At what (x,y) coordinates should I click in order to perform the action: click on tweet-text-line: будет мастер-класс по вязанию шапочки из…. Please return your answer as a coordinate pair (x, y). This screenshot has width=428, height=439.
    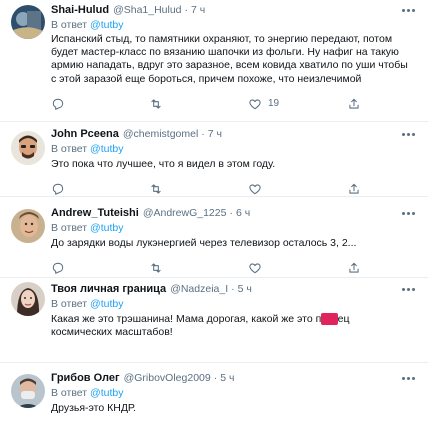
    Looking at the image, I should click on (225, 52).